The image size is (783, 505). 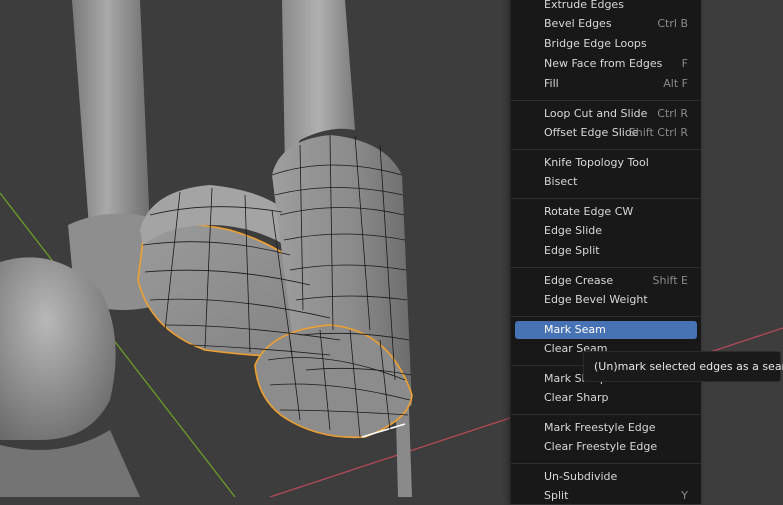 What do you see at coordinates (606, 428) in the screenshot?
I see `menu-item-mark-freestyle-edge: Mark Freestyle Edge` at bounding box center [606, 428].